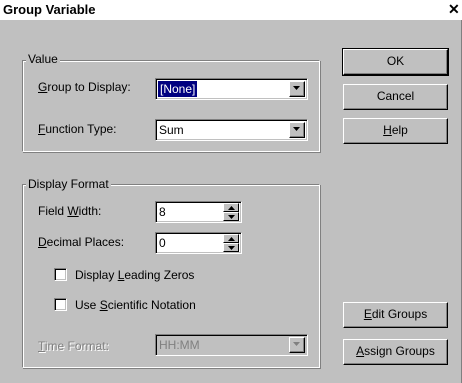  Describe the element at coordinates (395, 62) in the screenshot. I see `ok-button: OK` at that location.